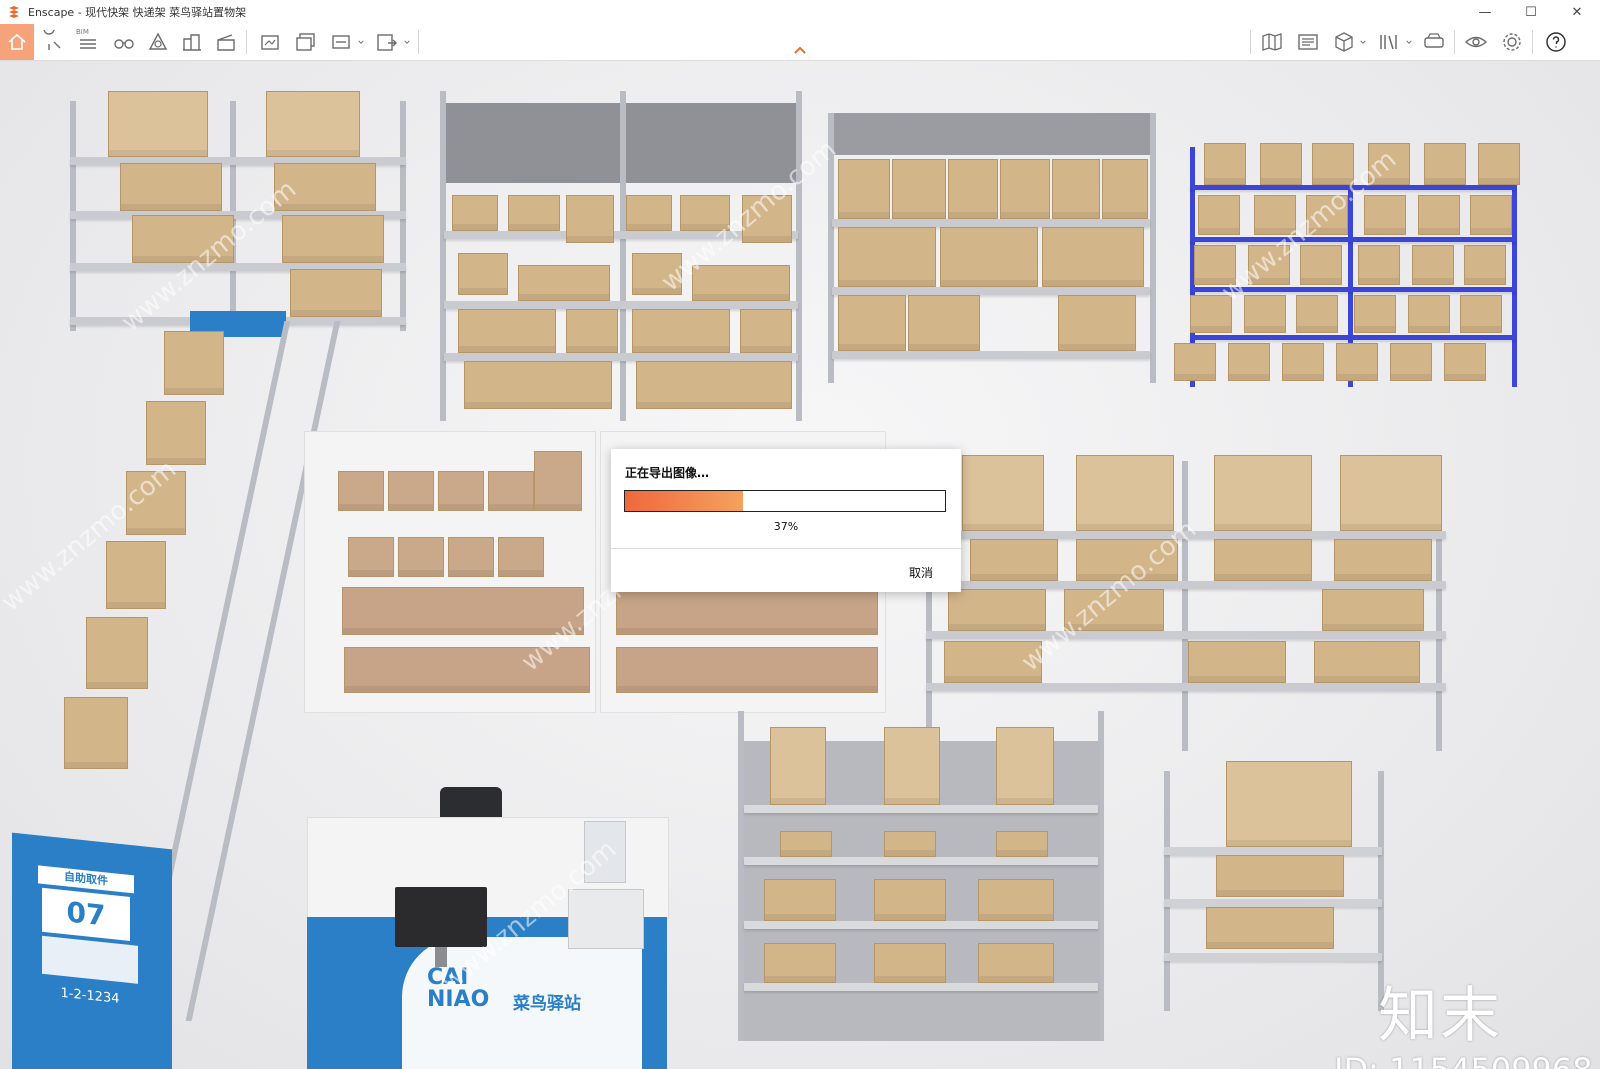 The height and width of the screenshot is (1069, 1600). What do you see at coordinates (786, 548) in the screenshot?
I see `dialog-divider` at bounding box center [786, 548].